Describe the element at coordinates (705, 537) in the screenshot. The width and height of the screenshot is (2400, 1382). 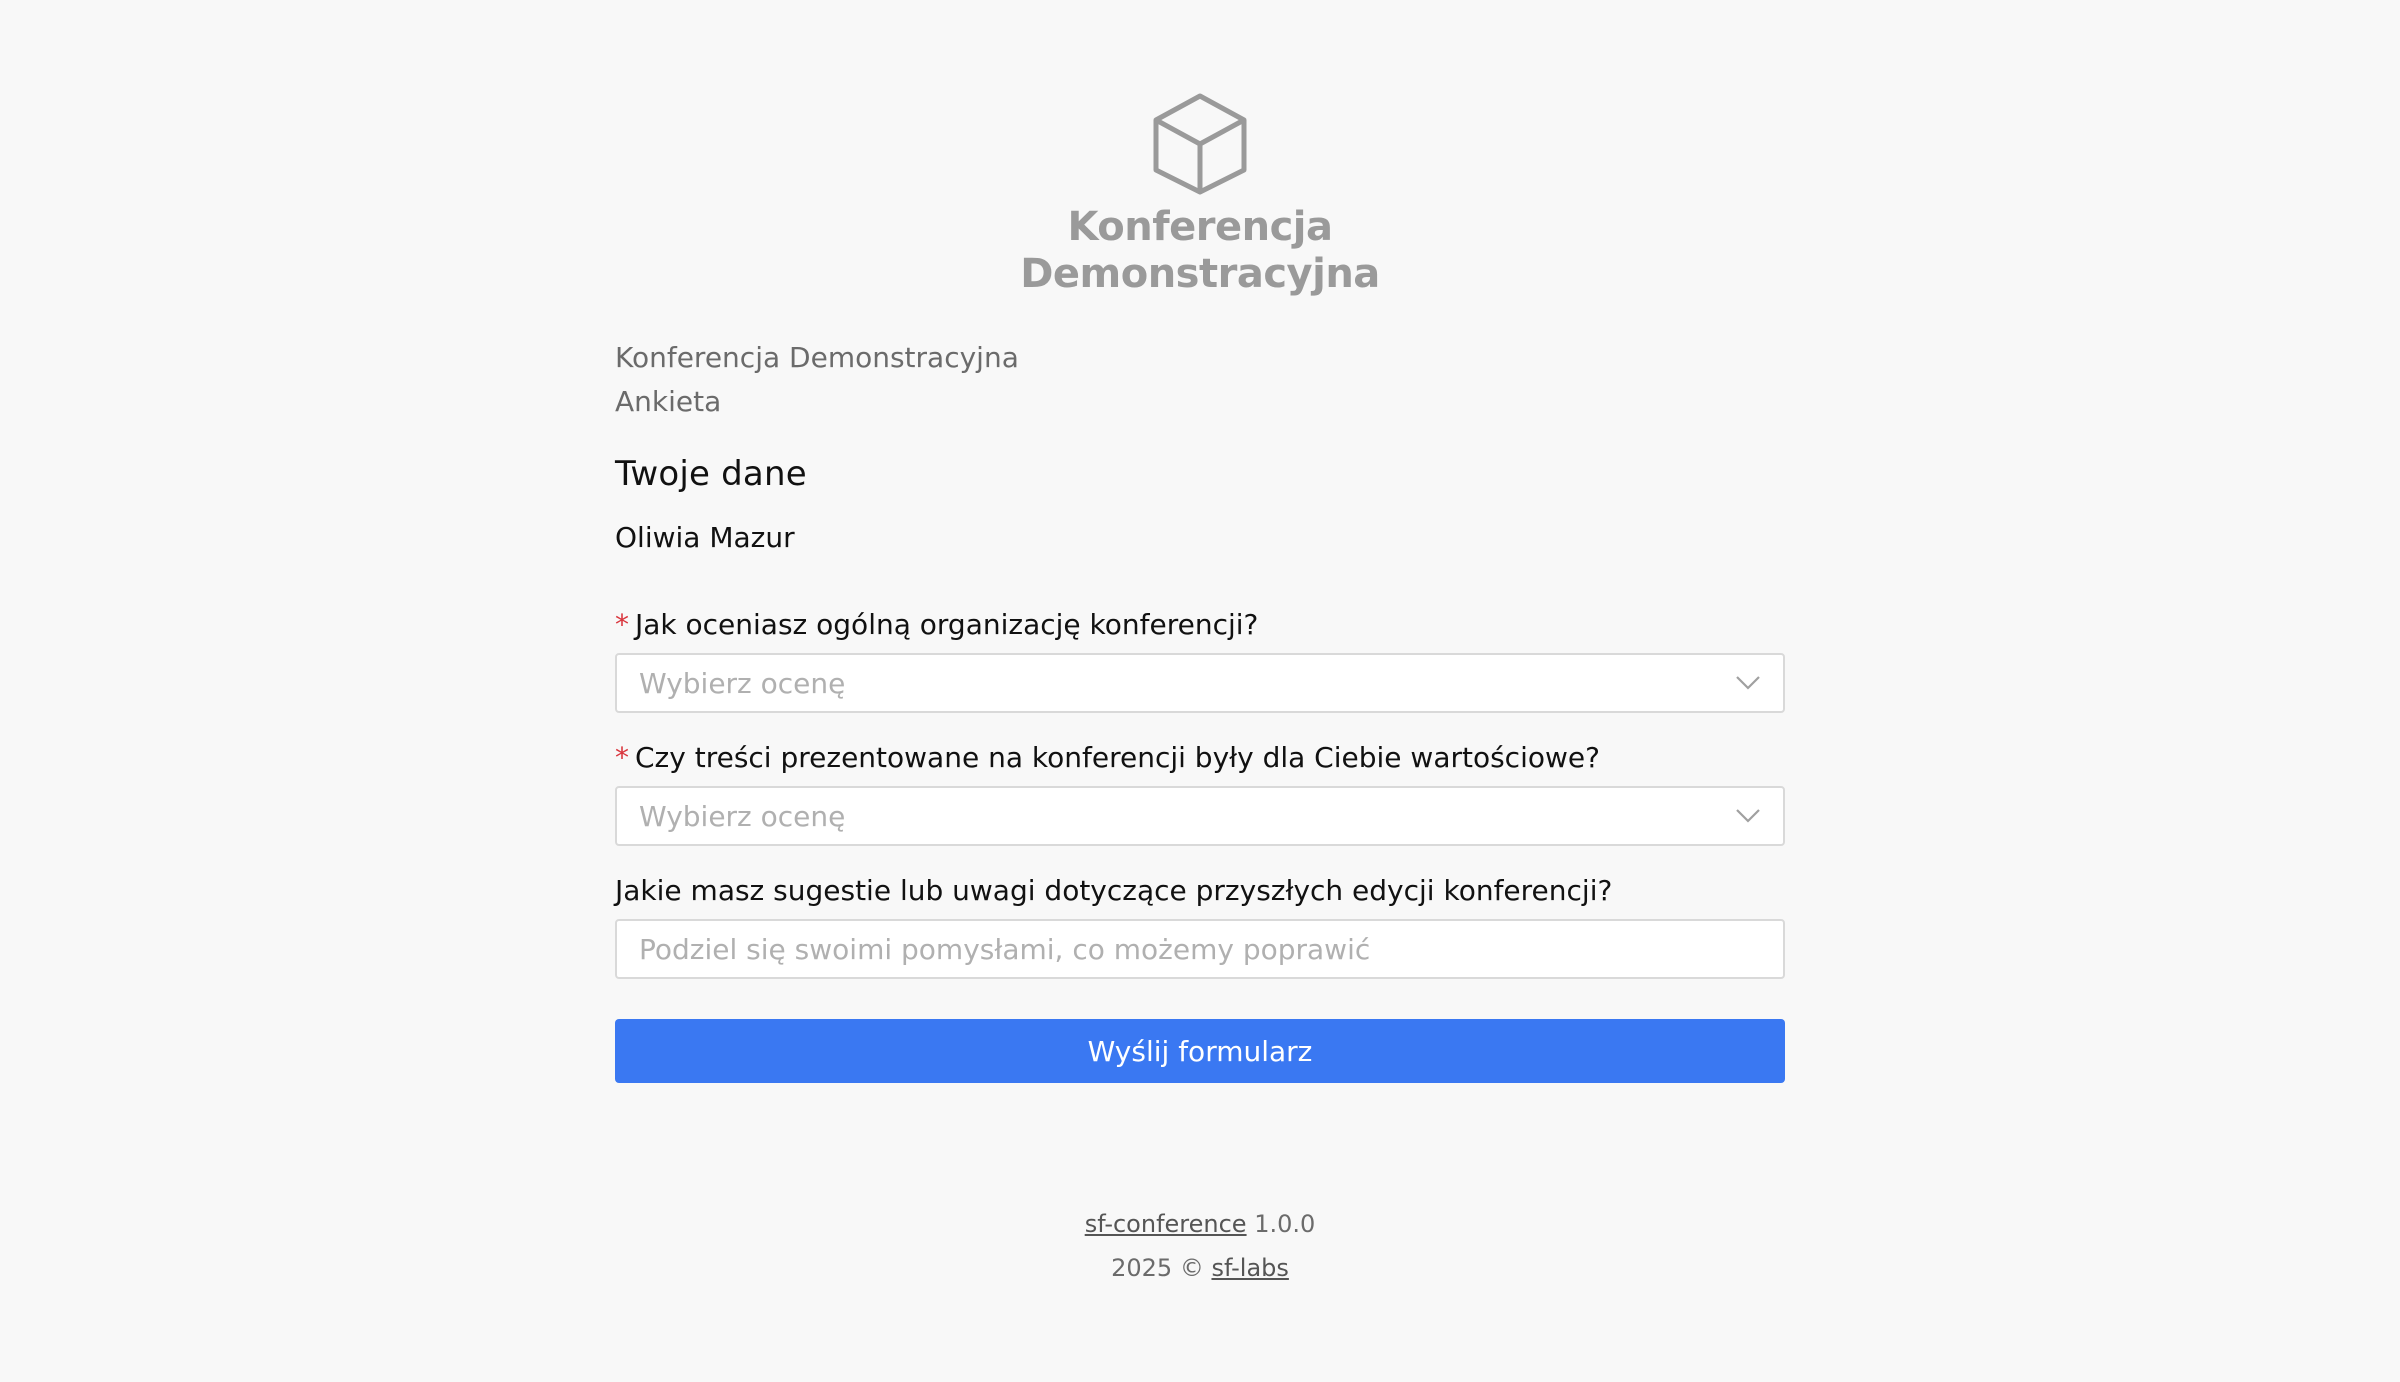
I see `user-name: Oliwia Mazur` at that location.